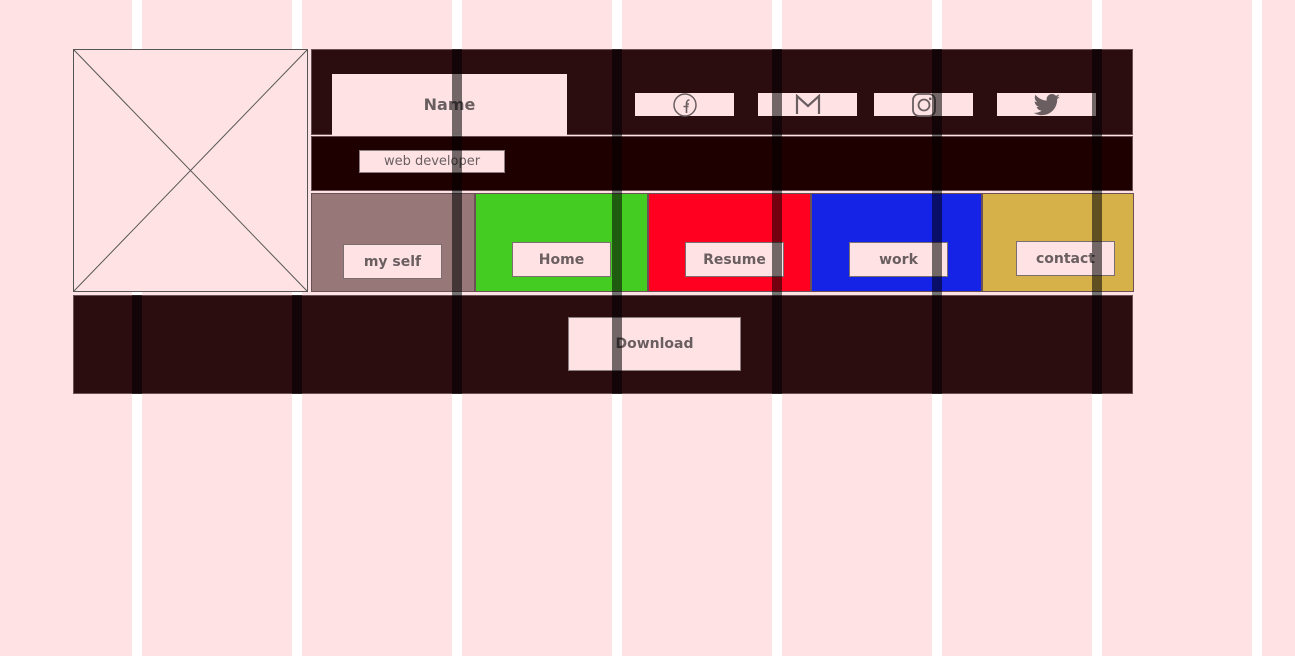 This screenshot has height=656, width=1295. I want to click on instagram-link, so click(923, 104).